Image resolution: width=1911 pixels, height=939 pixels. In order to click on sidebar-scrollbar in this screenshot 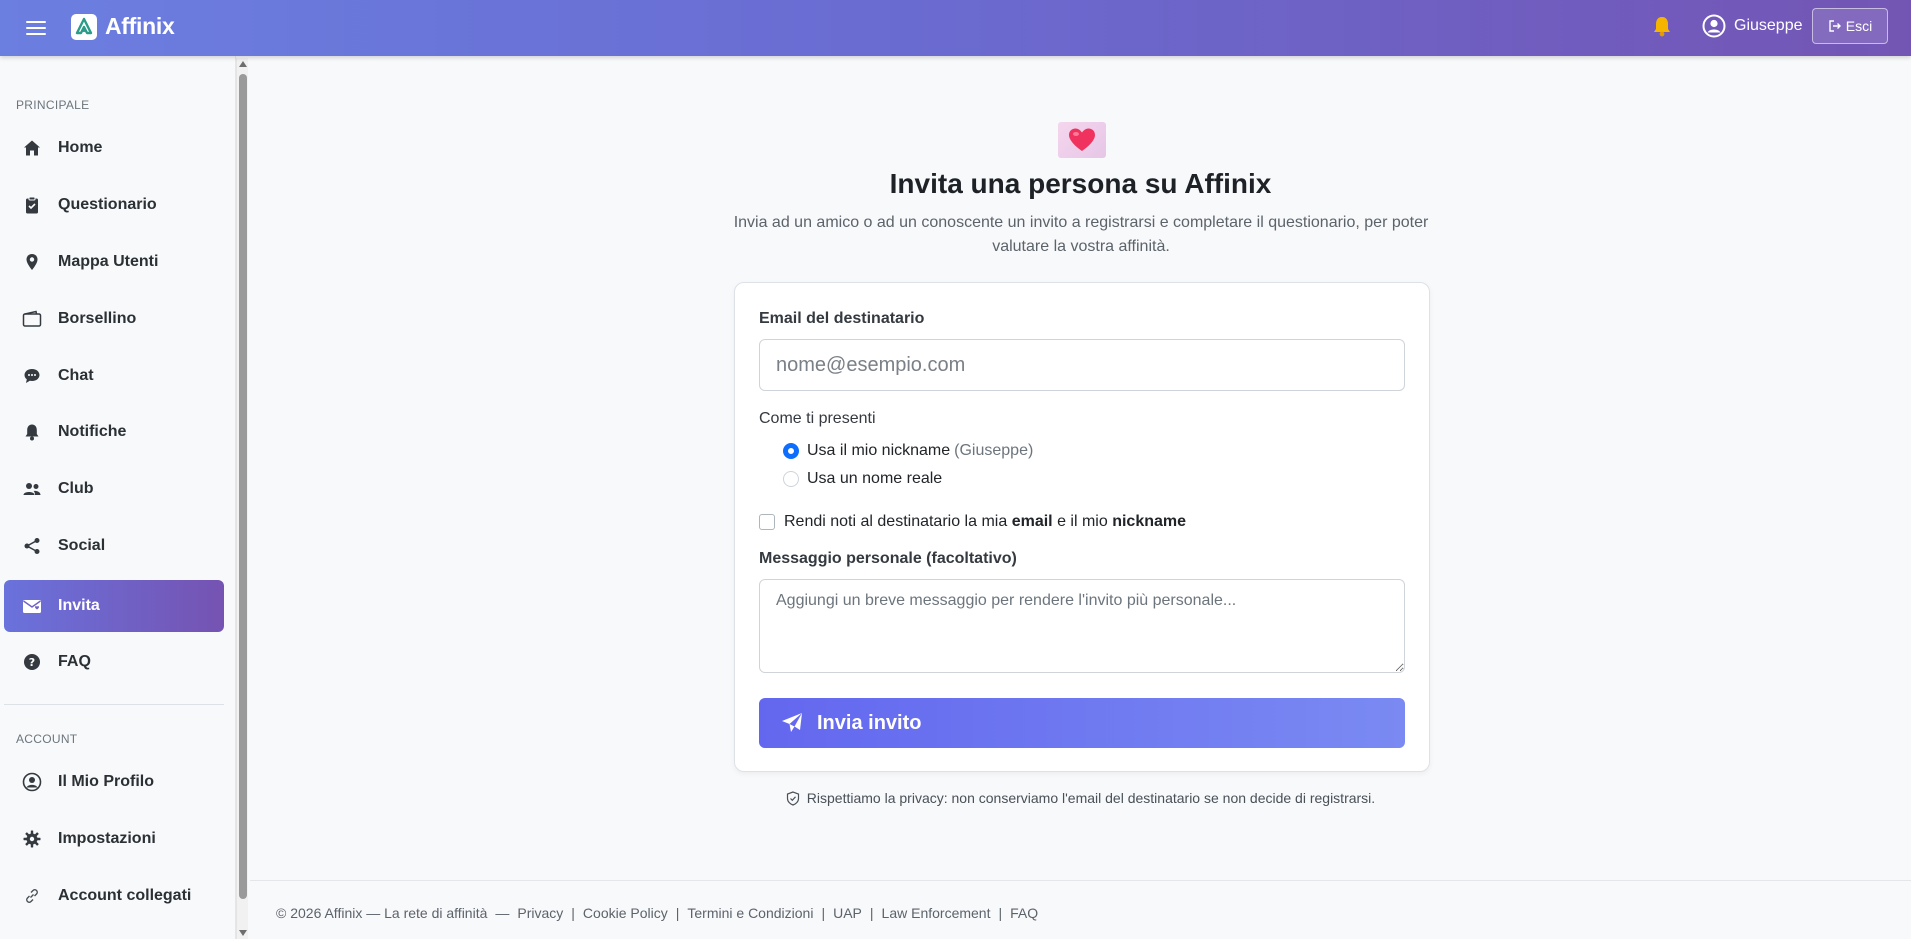, I will do `click(242, 498)`.